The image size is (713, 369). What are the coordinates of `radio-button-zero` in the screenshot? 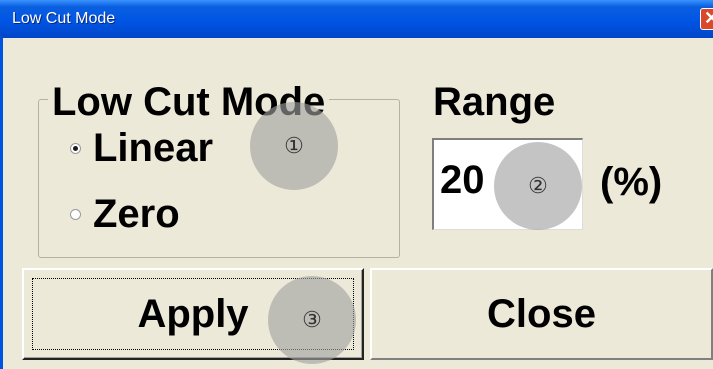 It's located at (75, 214).